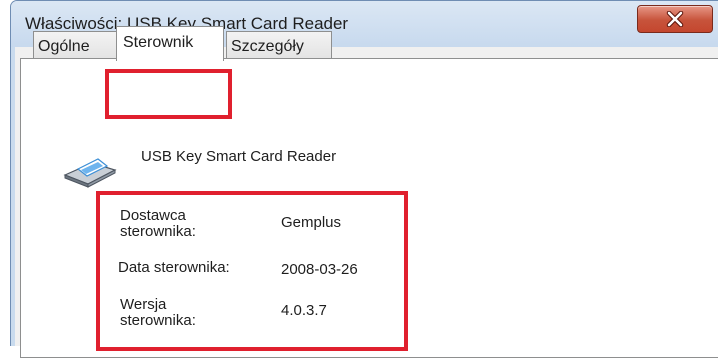 This screenshot has width=718, height=358. Describe the element at coordinates (168, 94) in the screenshot. I see `annotation-box-driver-tab` at that location.